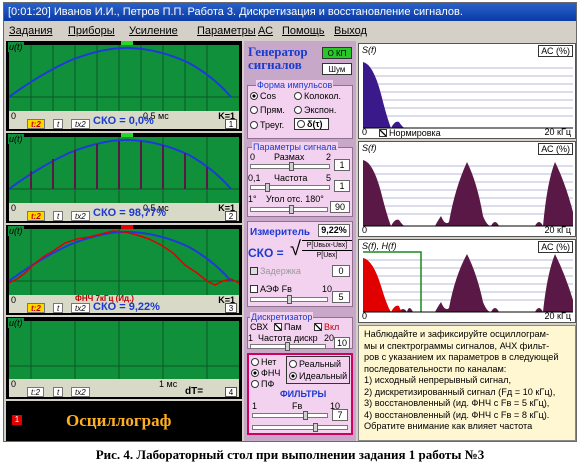 The height and width of the screenshot is (472, 580). I want to click on aef-value: 5, so click(341, 297).